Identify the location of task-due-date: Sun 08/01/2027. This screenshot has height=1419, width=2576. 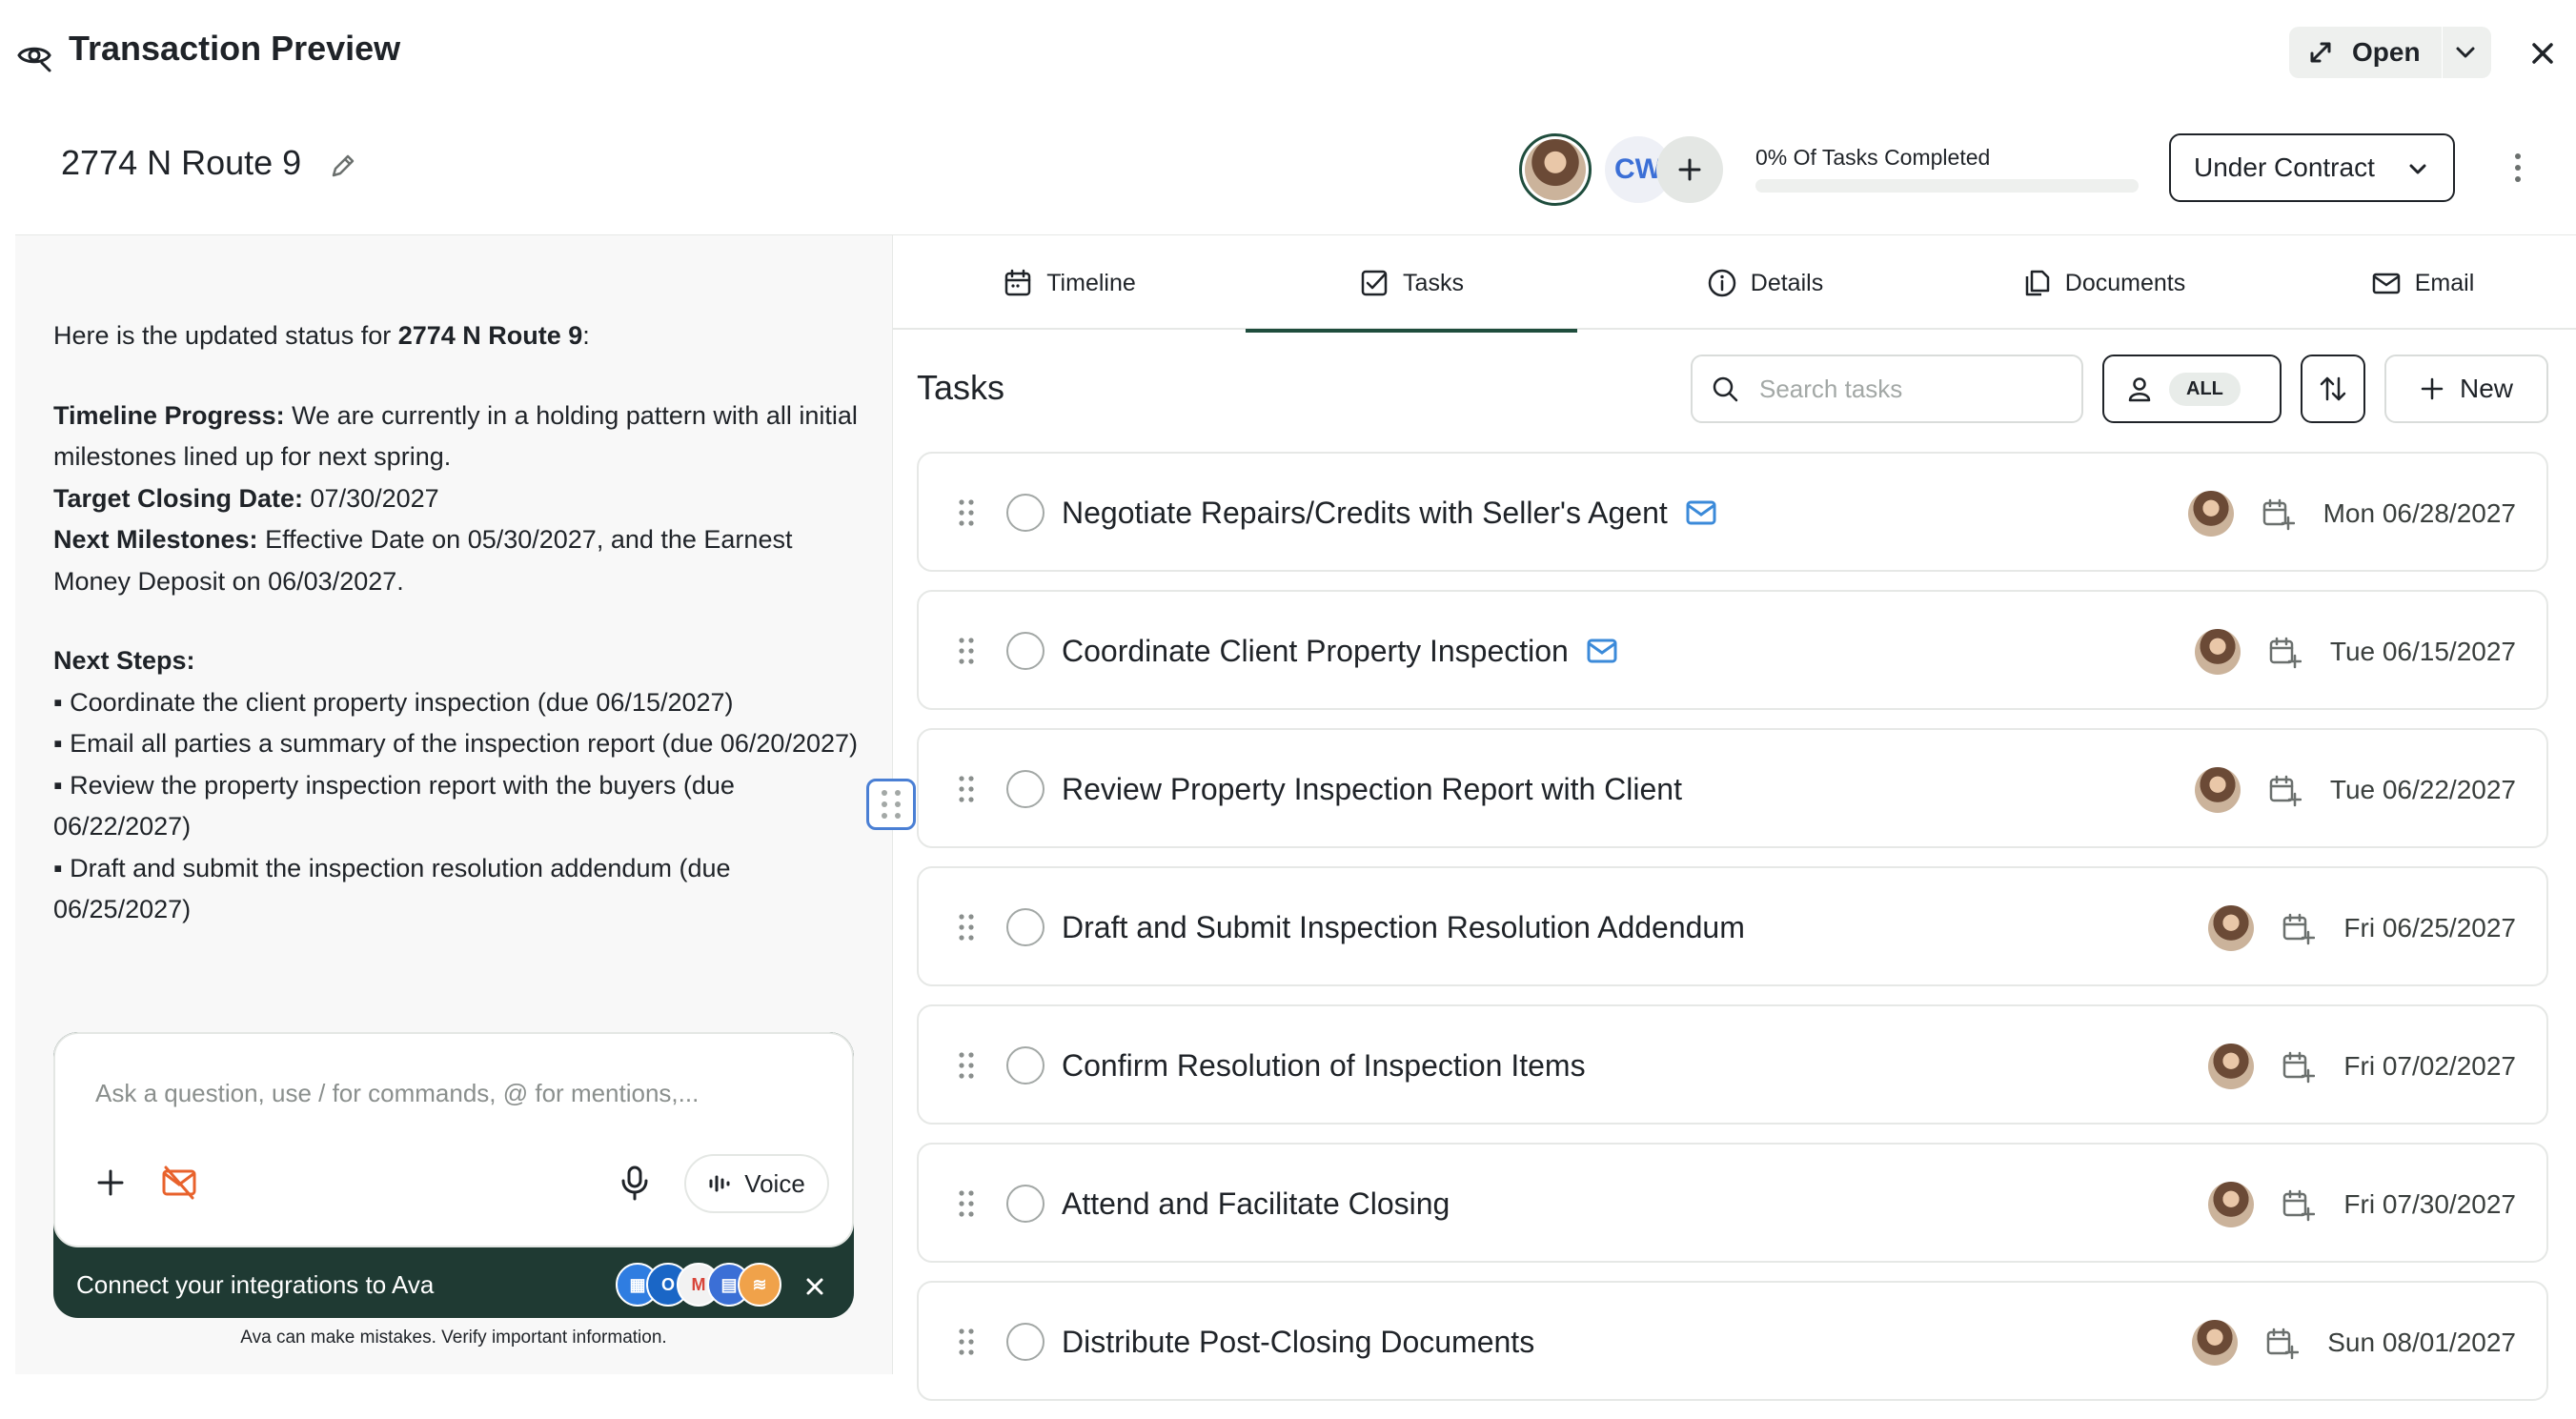
(2421, 1343).